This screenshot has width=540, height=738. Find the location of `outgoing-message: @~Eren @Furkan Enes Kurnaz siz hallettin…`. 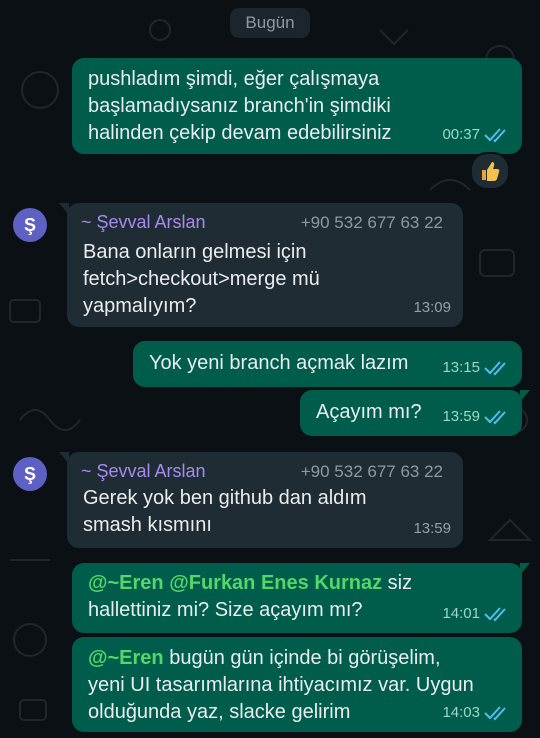

outgoing-message: @~Eren @Furkan Enes Kurnaz siz hallettin… is located at coordinates (301, 598).